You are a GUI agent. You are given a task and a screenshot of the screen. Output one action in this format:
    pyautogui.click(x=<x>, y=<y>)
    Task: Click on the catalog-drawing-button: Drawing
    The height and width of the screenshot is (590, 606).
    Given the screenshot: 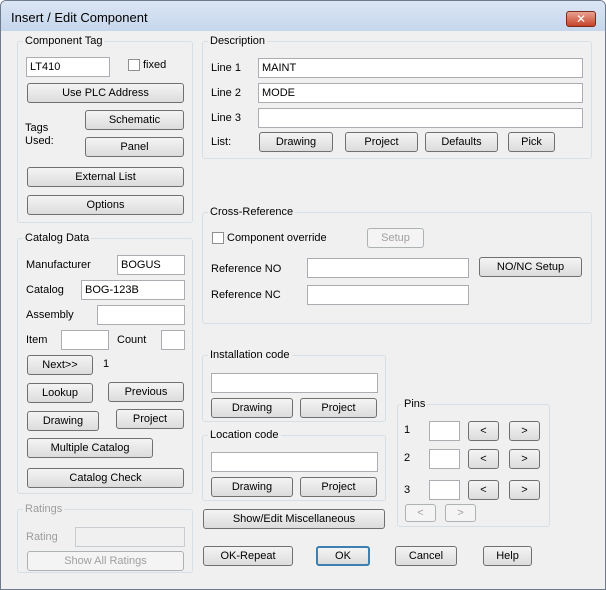 What is the action you would take?
    pyautogui.click(x=63, y=421)
    